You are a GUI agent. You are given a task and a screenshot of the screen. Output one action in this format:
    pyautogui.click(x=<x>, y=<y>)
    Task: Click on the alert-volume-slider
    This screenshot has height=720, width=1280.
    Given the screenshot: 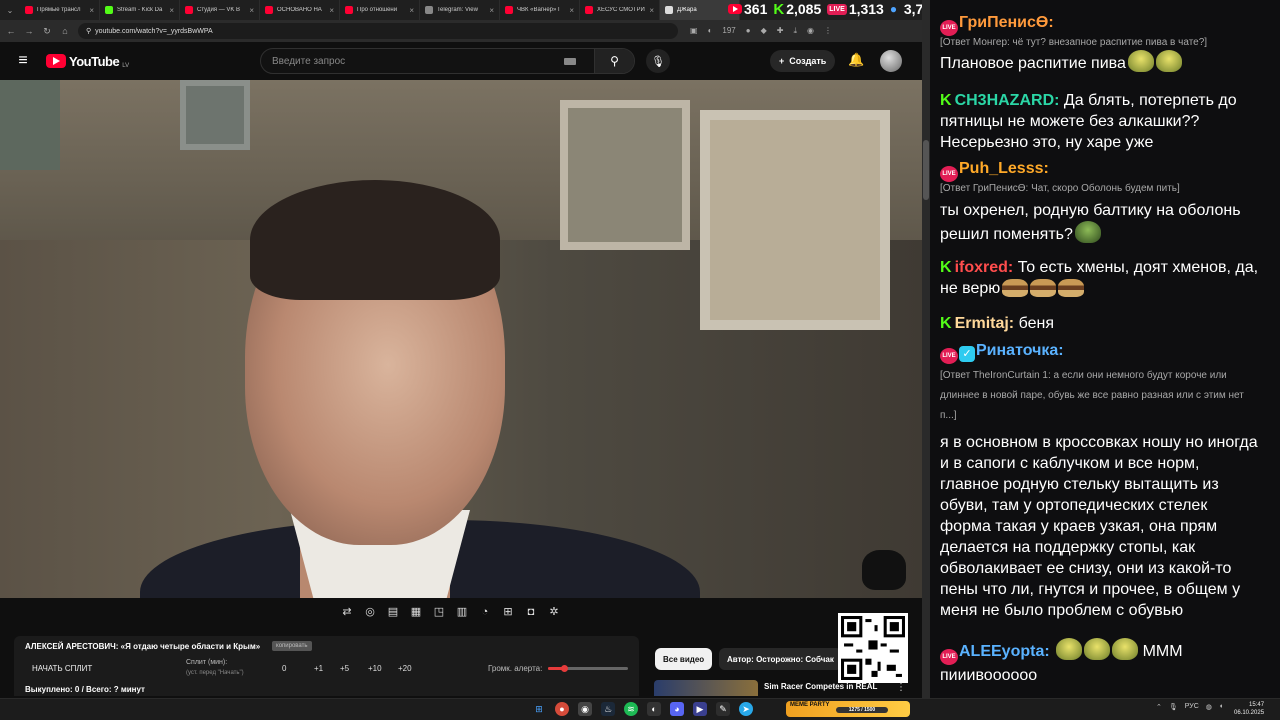 What is the action you would take?
    pyautogui.click(x=588, y=668)
    